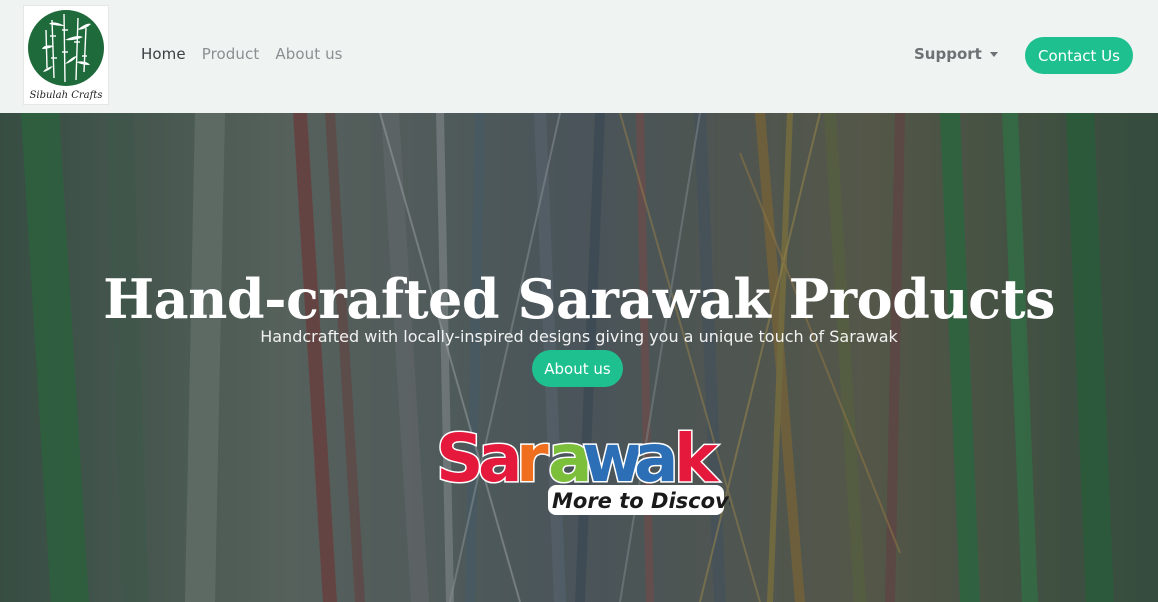 This screenshot has height=602, width=1158. Describe the element at coordinates (231, 54) in the screenshot. I see `nav-product: Product` at that location.